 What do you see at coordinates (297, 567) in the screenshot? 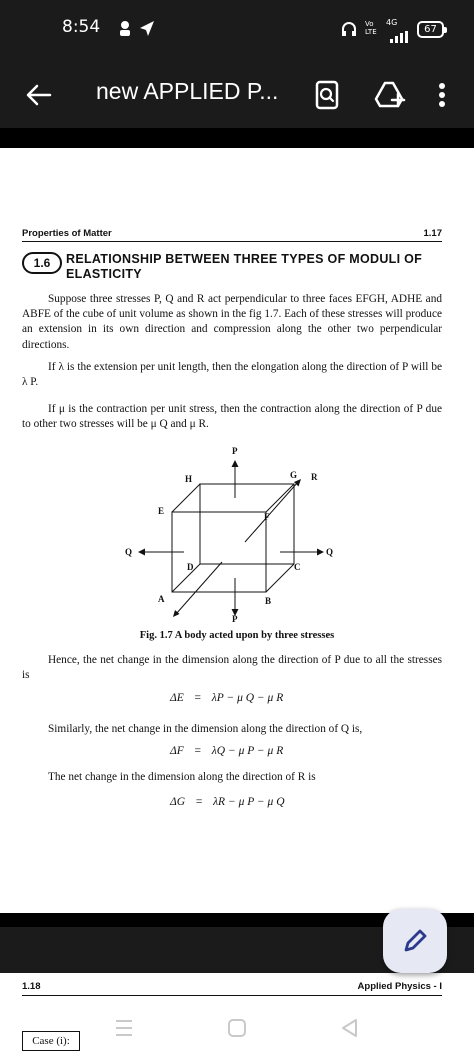
I see `label-c: C` at bounding box center [297, 567].